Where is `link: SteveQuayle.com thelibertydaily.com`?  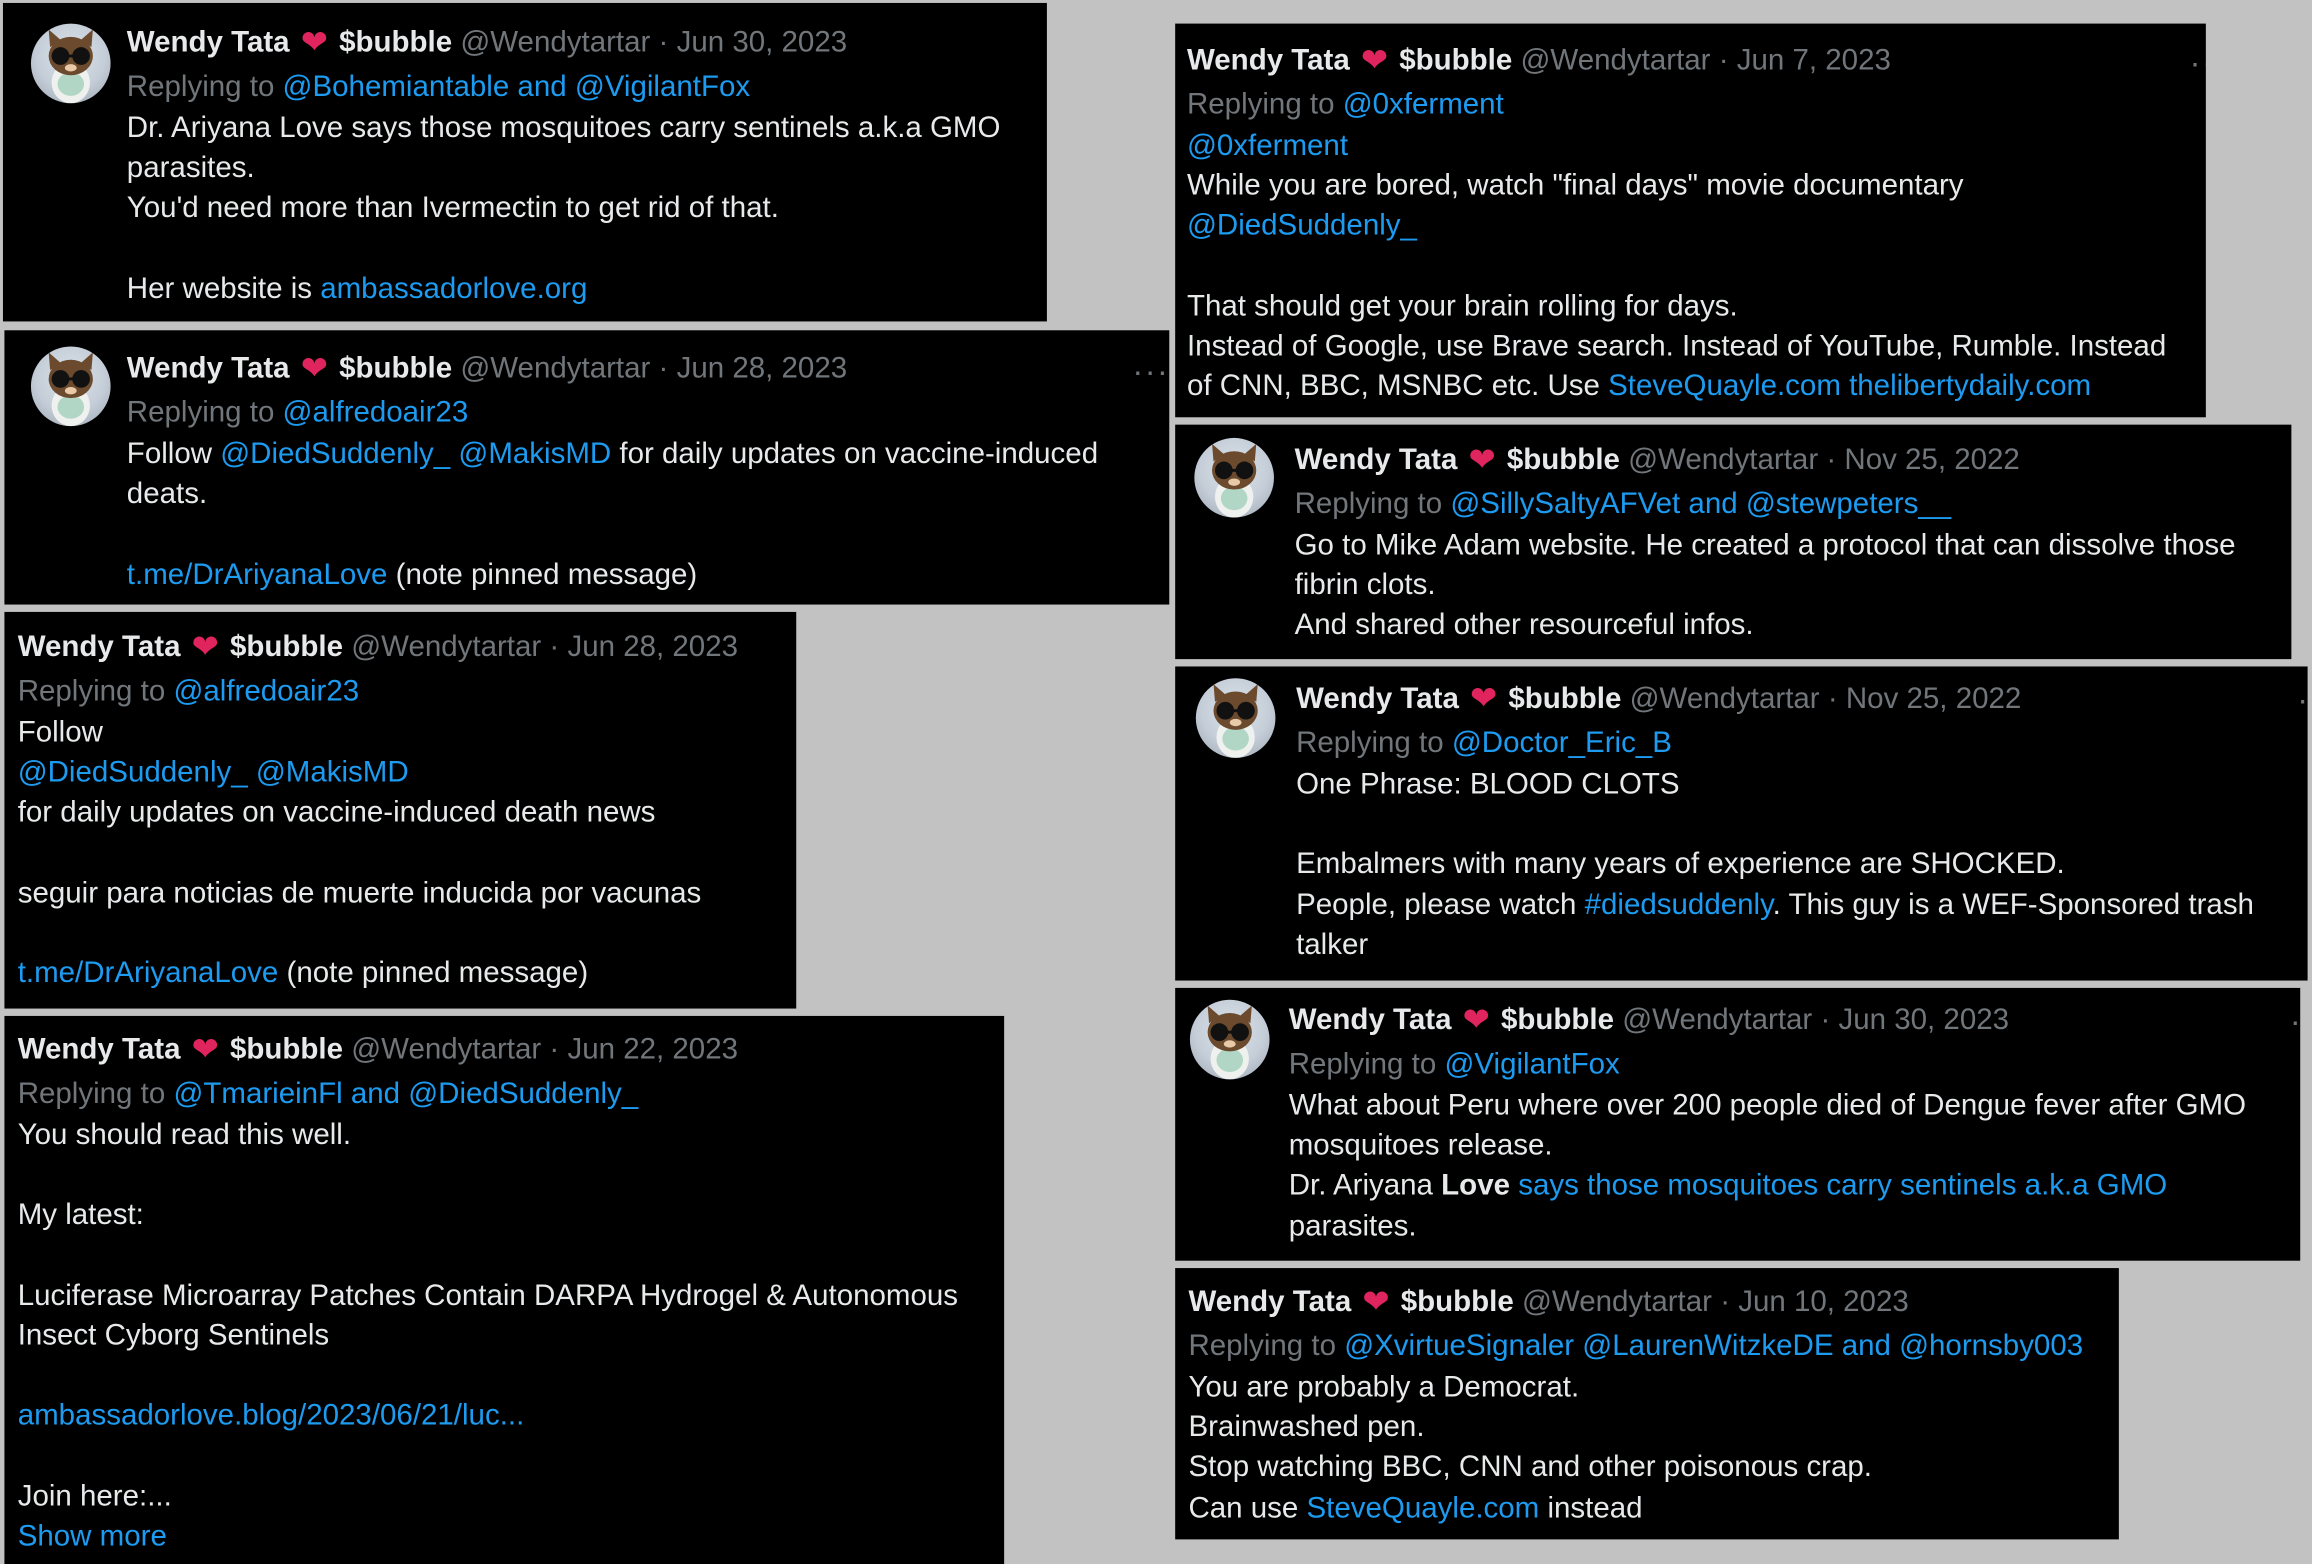
link: SteveQuayle.com thelibertydaily.com is located at coordinates (1849, 386).